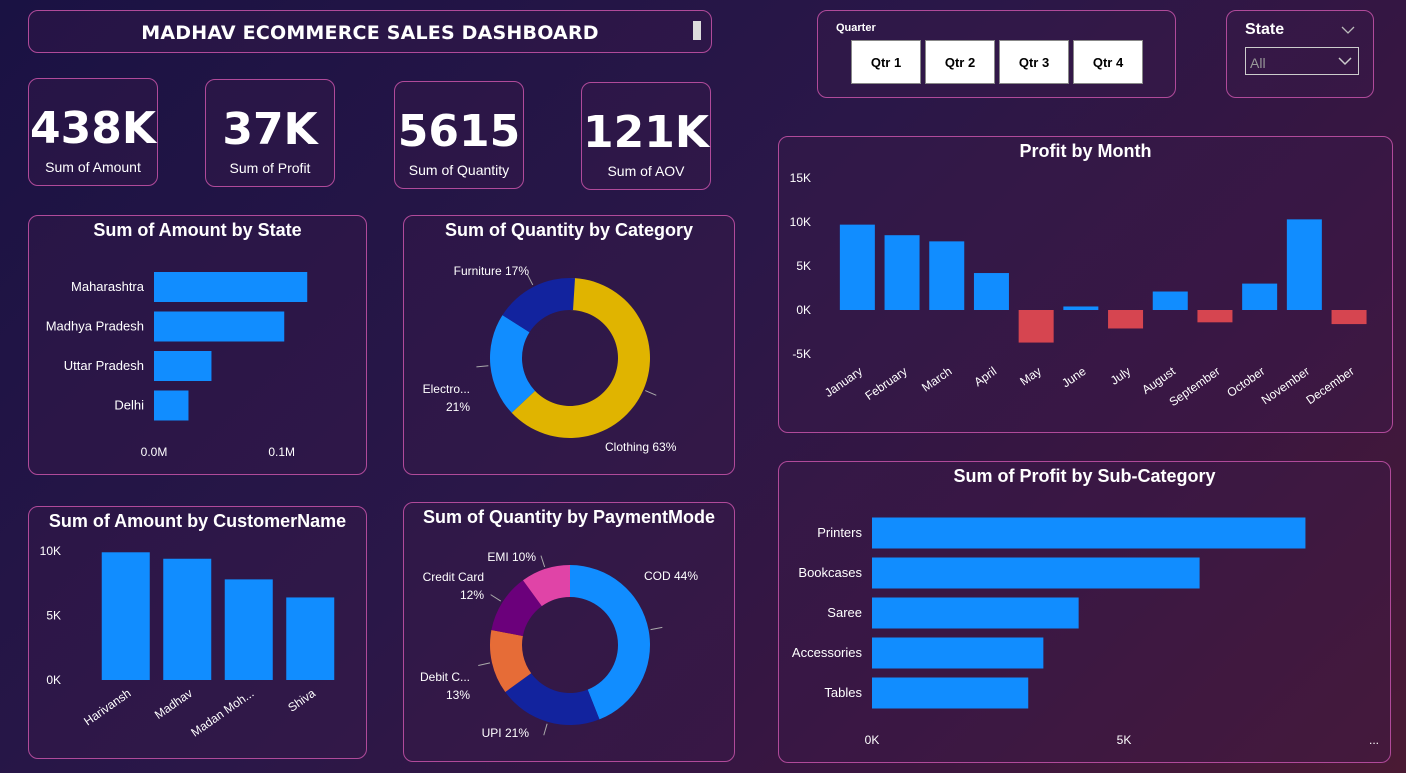  Describe the element at coordinates (843, 382) in the screenshot. I see `x-tick-label: January` at that location.